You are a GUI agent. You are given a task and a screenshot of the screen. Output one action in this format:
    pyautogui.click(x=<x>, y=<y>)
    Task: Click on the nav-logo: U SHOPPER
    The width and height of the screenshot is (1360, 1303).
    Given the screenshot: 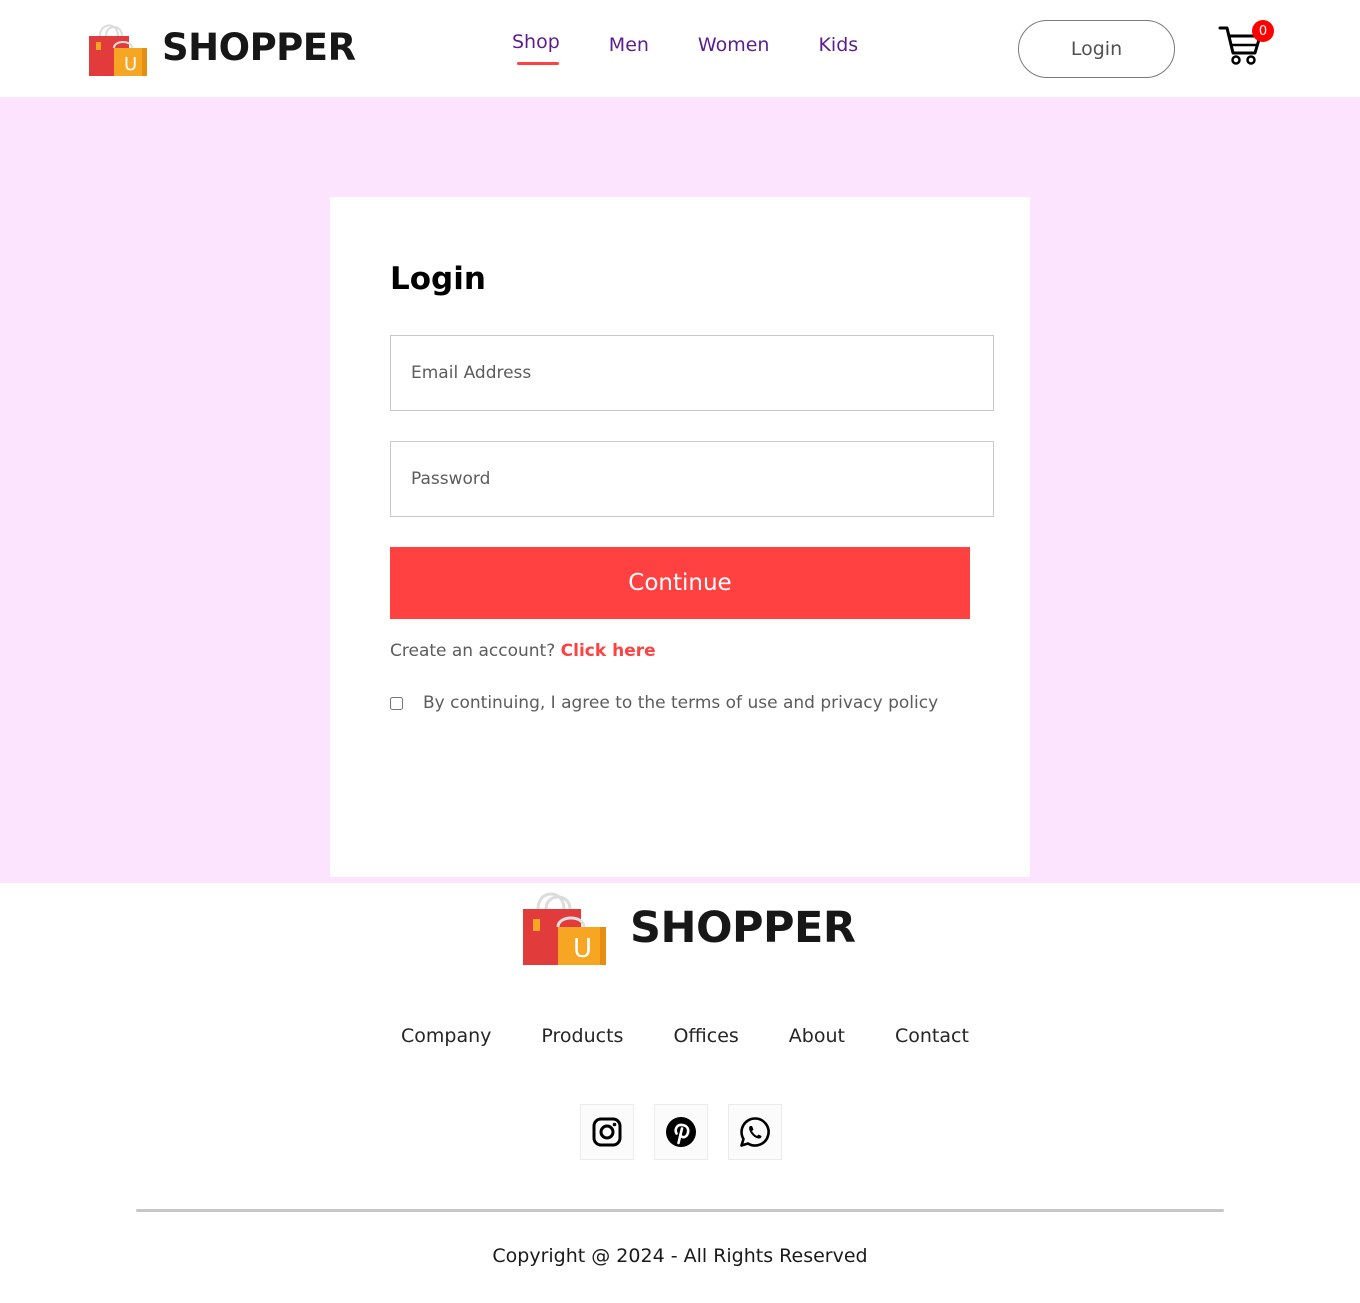 What is the action you would take?
    pyautogui.click(x=222, y=49)
    